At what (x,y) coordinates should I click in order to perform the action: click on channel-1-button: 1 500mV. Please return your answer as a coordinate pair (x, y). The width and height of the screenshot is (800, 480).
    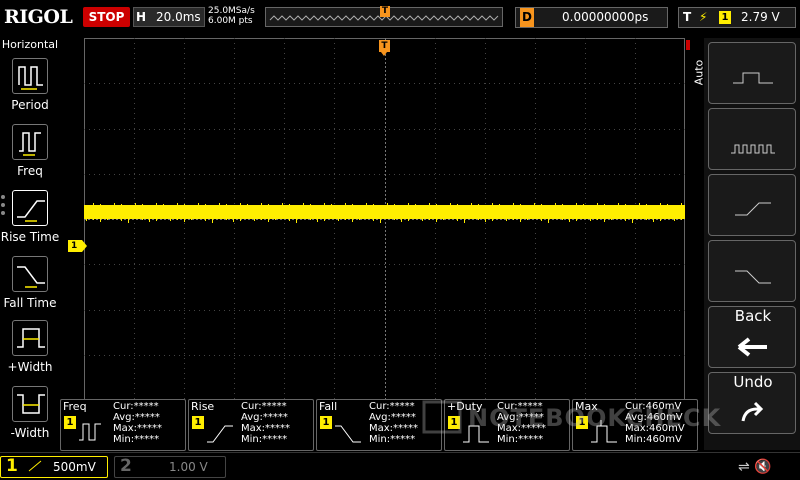
    Looking at the image, I should click on (54, 467).